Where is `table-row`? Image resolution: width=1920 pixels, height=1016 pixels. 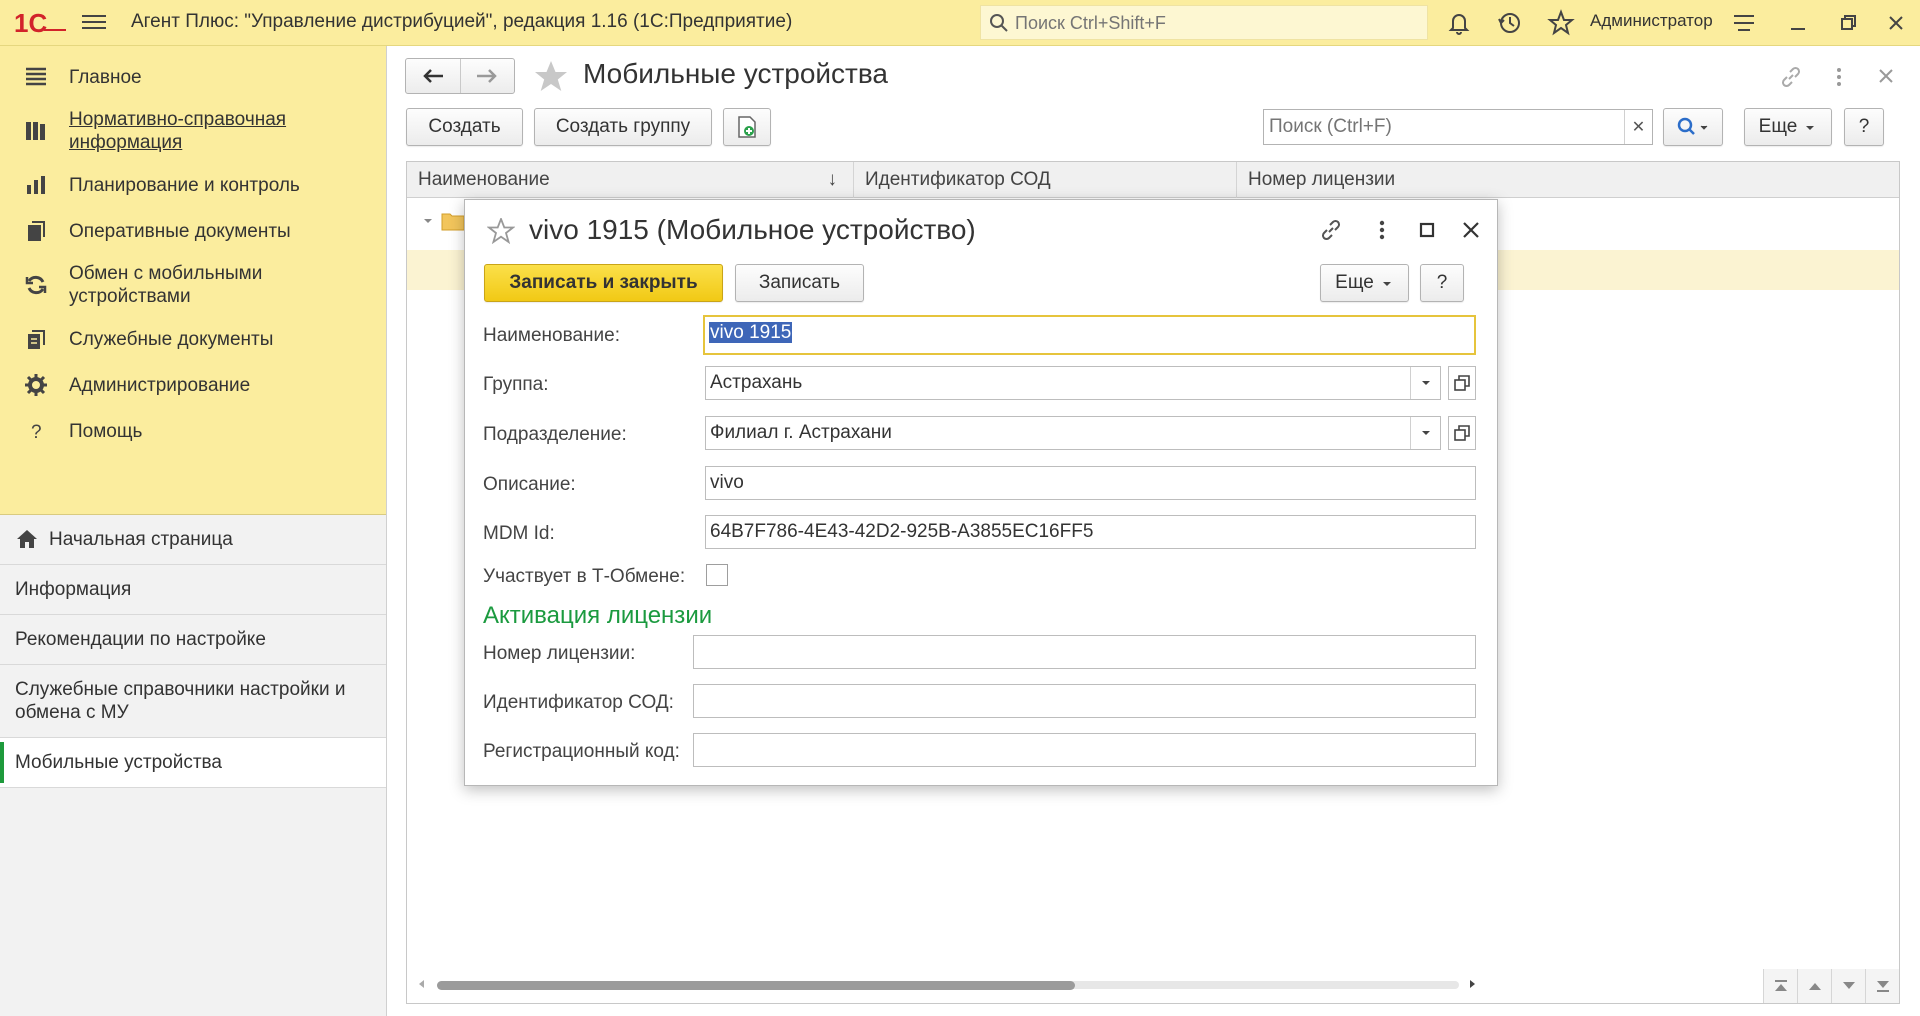 table-row is located at coordinates (443, 221).